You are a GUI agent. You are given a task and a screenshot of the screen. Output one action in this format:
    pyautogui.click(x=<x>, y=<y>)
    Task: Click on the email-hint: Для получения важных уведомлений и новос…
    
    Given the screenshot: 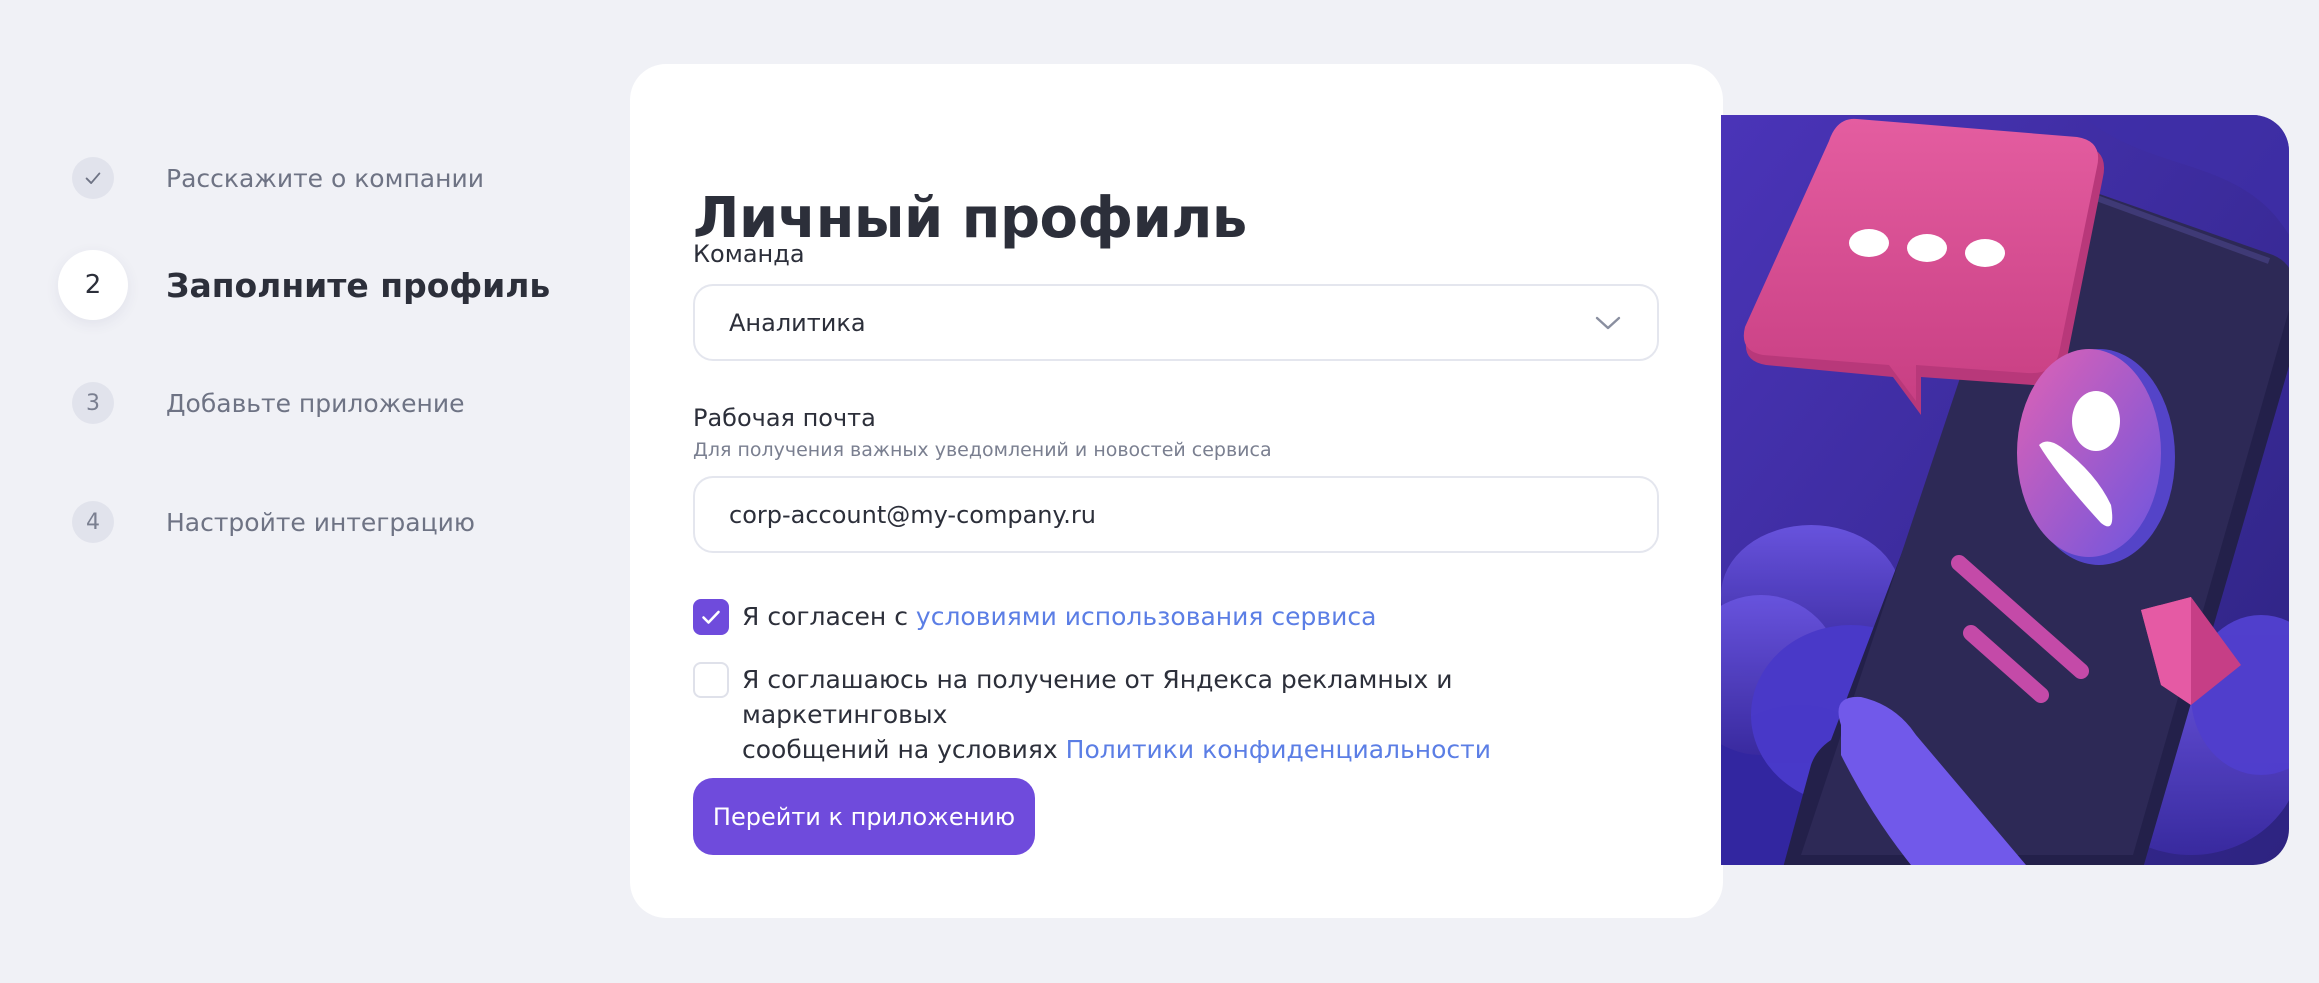 What is the action you would take?
    pyautogui.click(x=982, y=450)
    